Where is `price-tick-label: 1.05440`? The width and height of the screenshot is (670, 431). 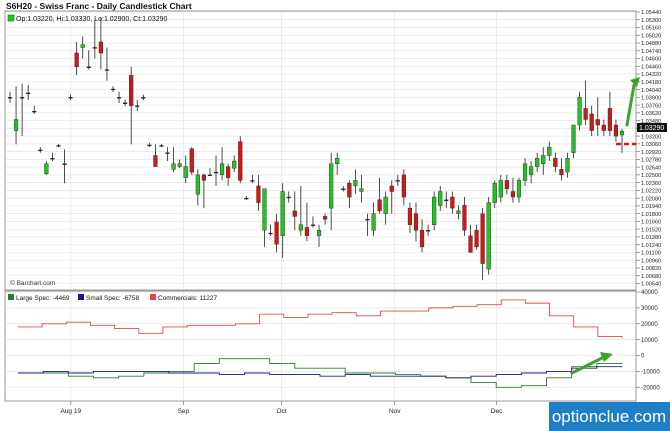 price-tick-label: 1.05440 is located at coordinates (651, 13).